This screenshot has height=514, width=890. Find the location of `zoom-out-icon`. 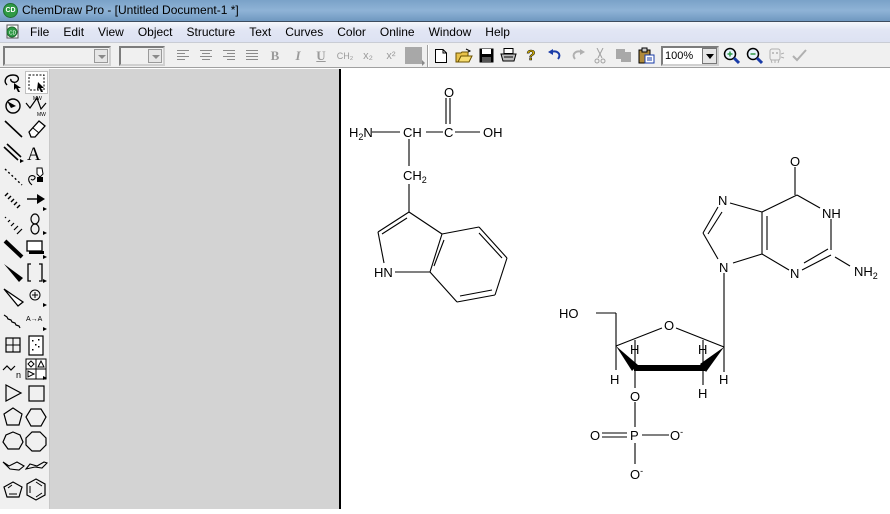

zoom-out-icon is located at coordinates (754, 56).